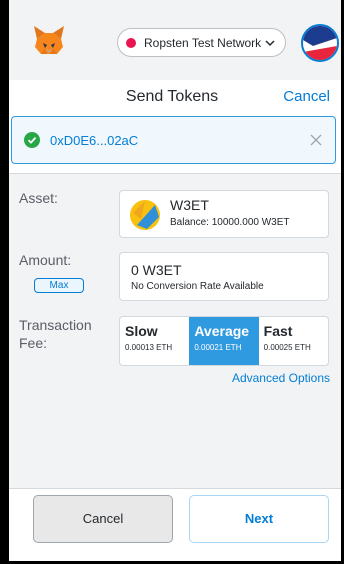 This screenshot has width=344, height=564. What do you see at coordinates (141, 331) in the screenshot?
I see `fee-option-name: Slow` at bounding box center [141, 331].